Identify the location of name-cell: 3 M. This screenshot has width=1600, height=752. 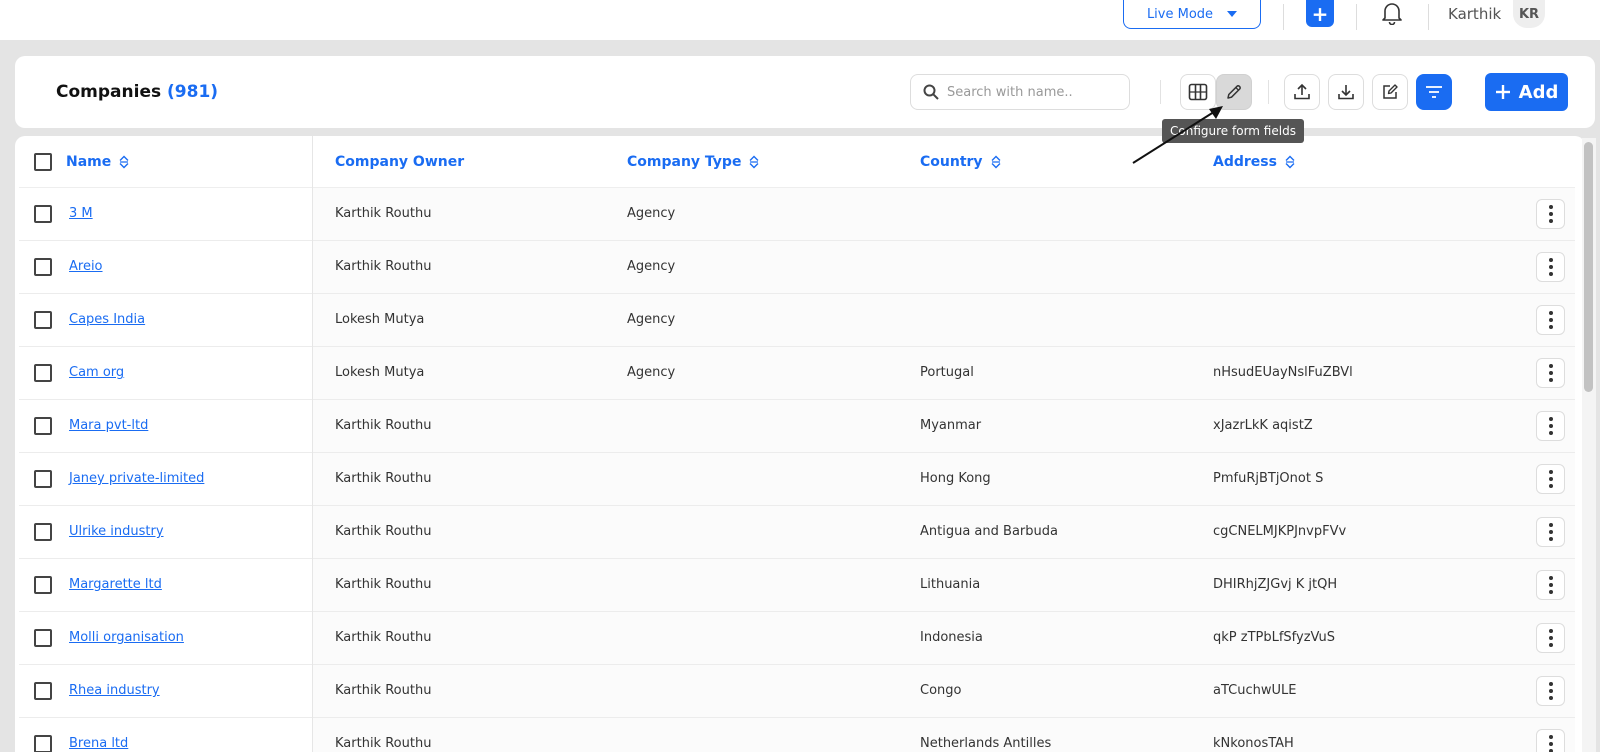
(165, 214).